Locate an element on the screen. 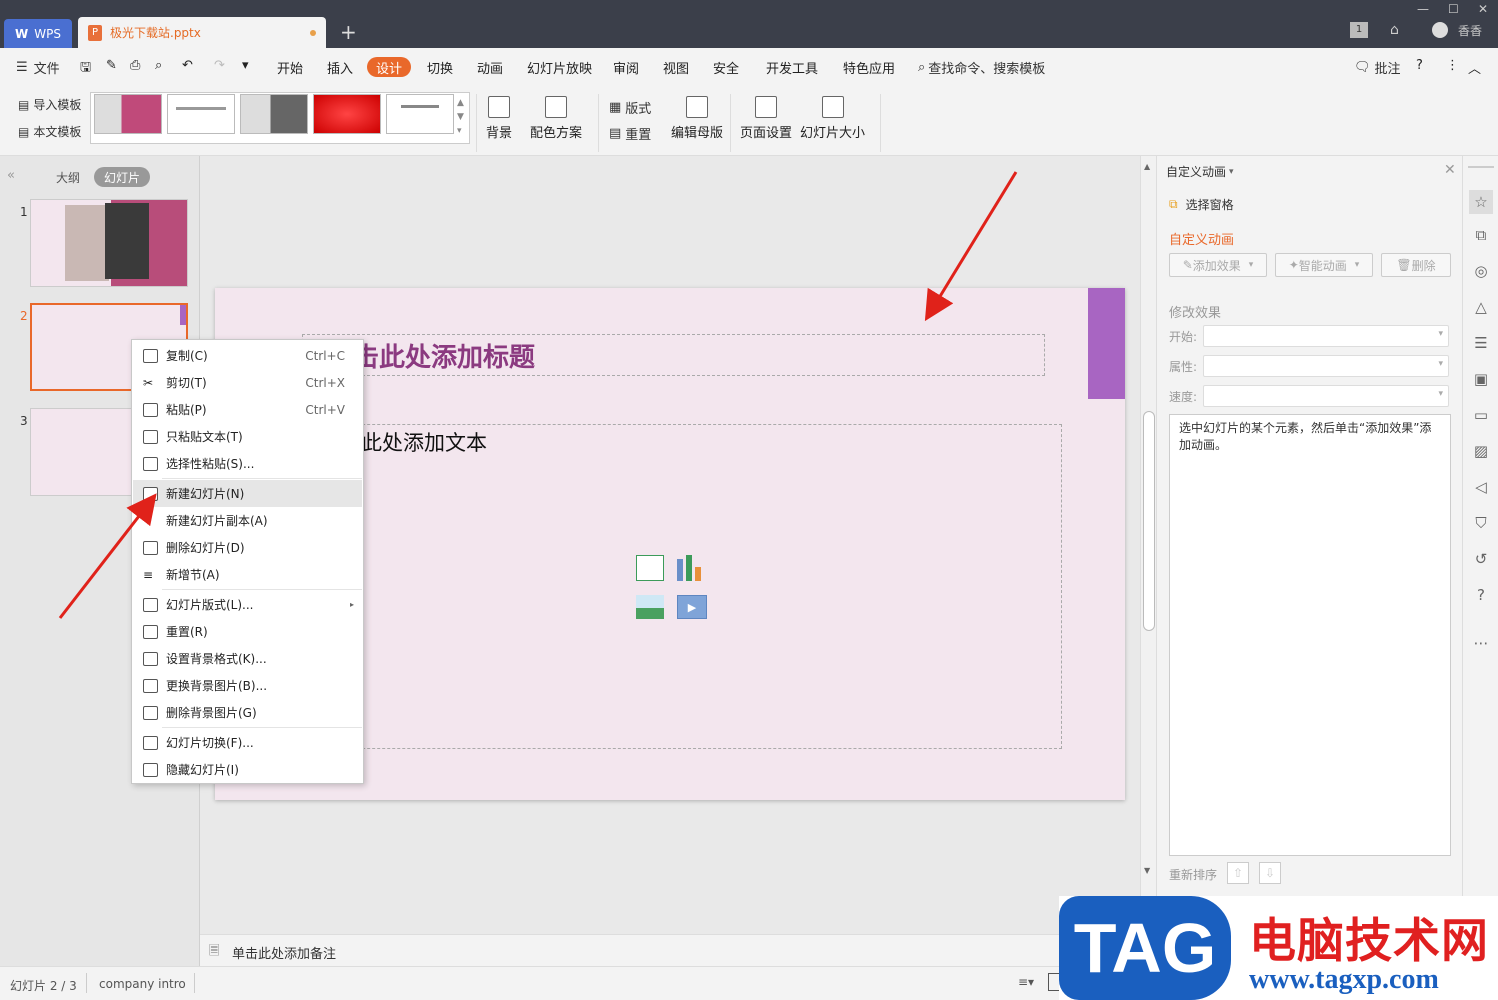 The width and height of the screenshot is (1498, 1000). shapes-icon: ◎ is located at coordinates (1481, 271).